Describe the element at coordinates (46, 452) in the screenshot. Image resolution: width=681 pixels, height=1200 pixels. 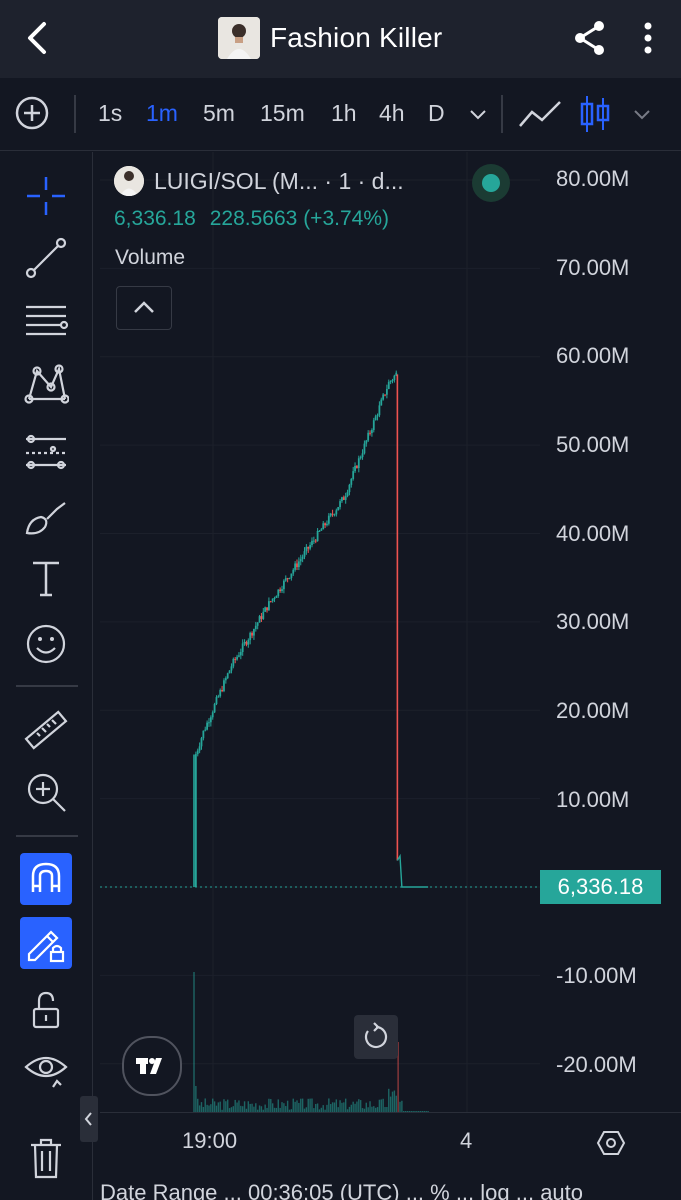
I see `prediction-icon` at that location.